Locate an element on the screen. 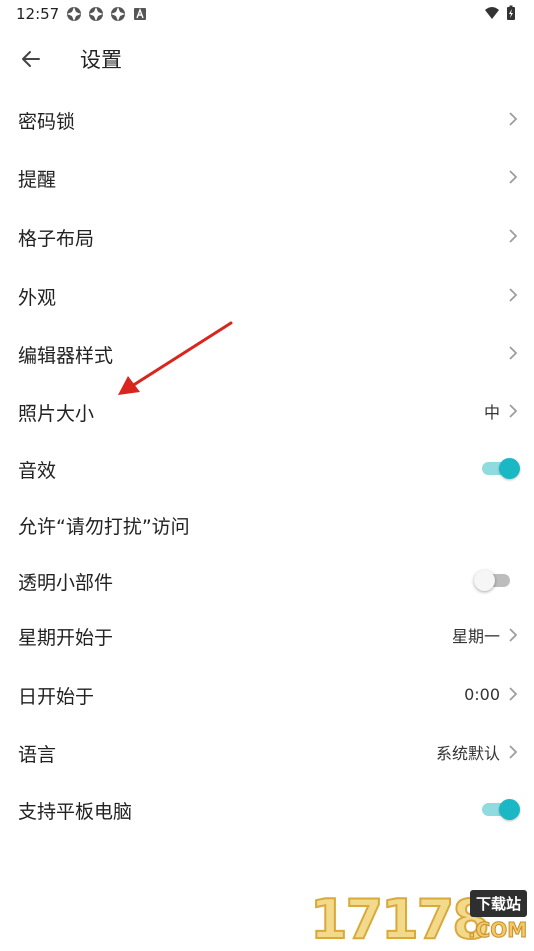 This screenshot has height=951, width=534. settings-item-label: 密码锁 is located at coordinates (47, 122).